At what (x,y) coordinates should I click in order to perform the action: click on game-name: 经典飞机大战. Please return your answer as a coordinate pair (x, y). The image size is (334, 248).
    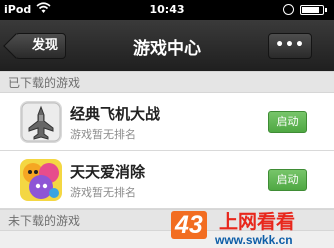
    Looking at the image, I should click on (115, 114).